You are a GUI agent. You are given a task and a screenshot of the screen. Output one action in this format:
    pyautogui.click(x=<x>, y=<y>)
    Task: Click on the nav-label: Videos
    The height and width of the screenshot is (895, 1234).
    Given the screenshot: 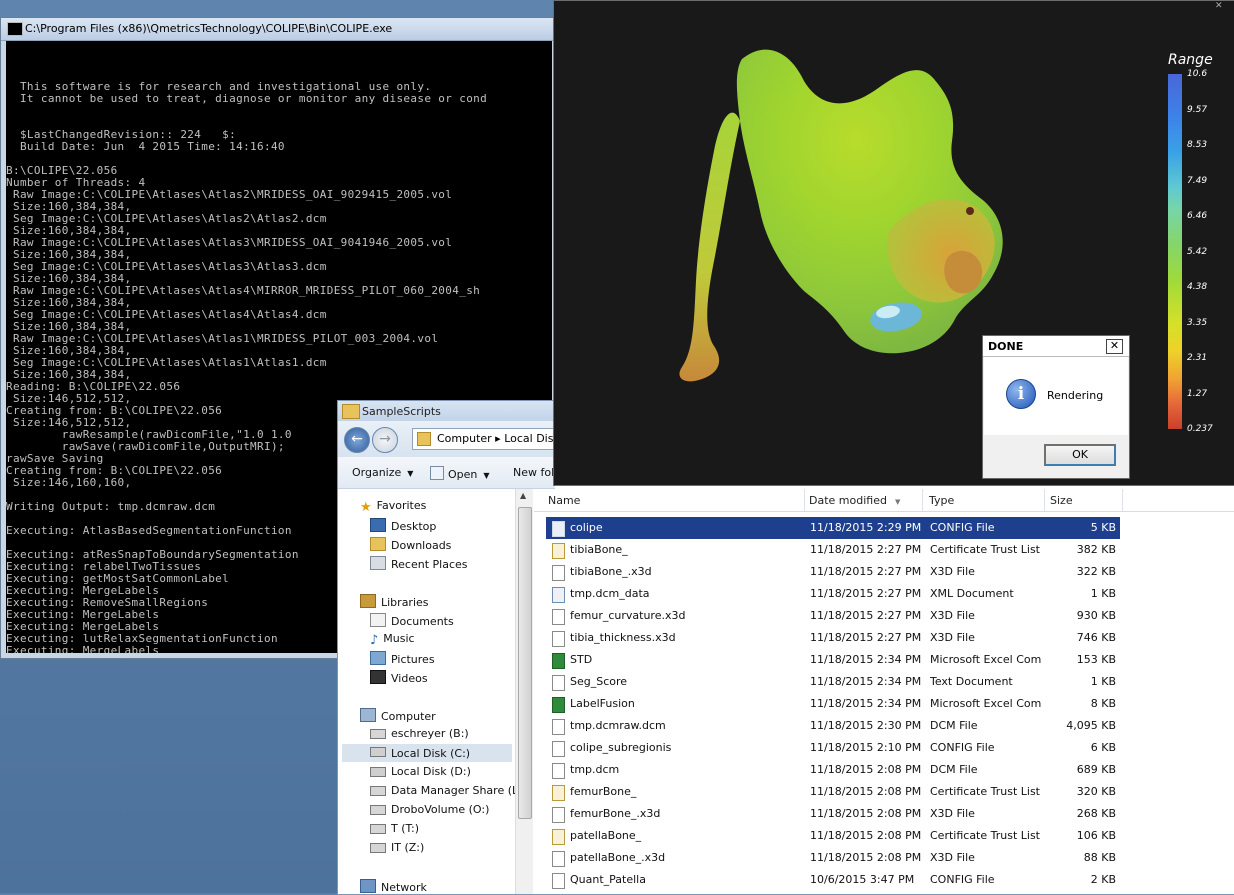 What is the action you would take?
    pyautogui.click(x=409, y=678)
    